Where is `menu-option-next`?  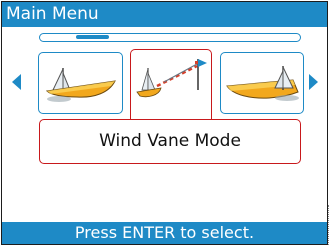 menu-option-next is located at coordinates (262, 83).